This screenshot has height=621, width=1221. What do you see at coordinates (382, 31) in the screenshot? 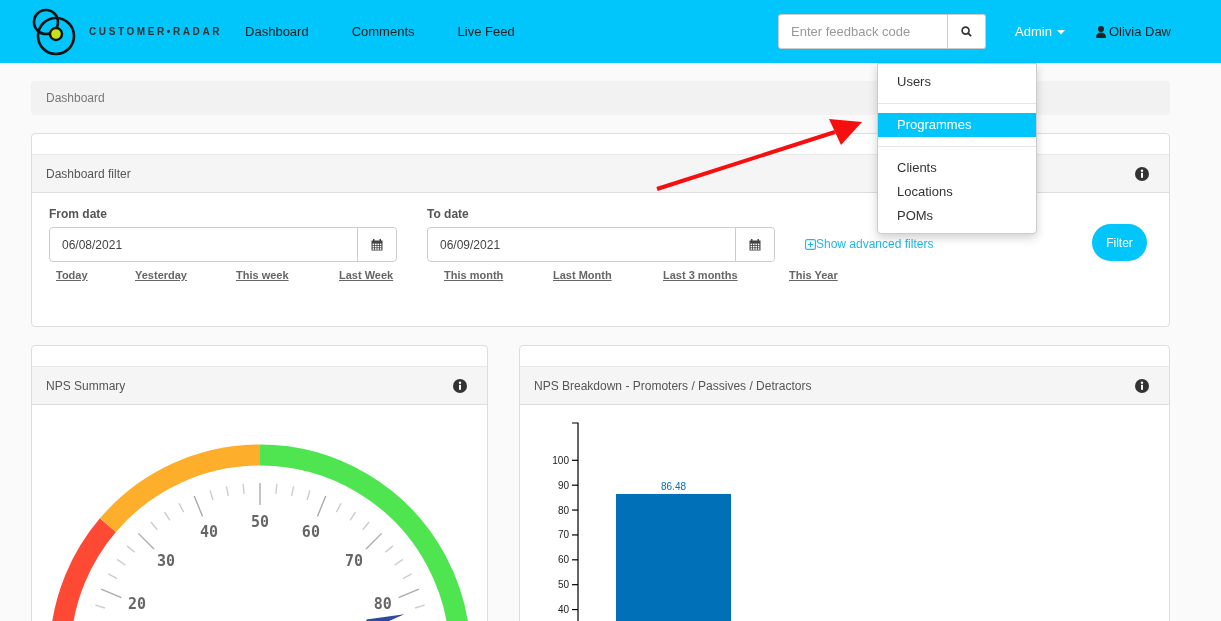
I see `nav-link: Comments` at bounding box center [382, 31].